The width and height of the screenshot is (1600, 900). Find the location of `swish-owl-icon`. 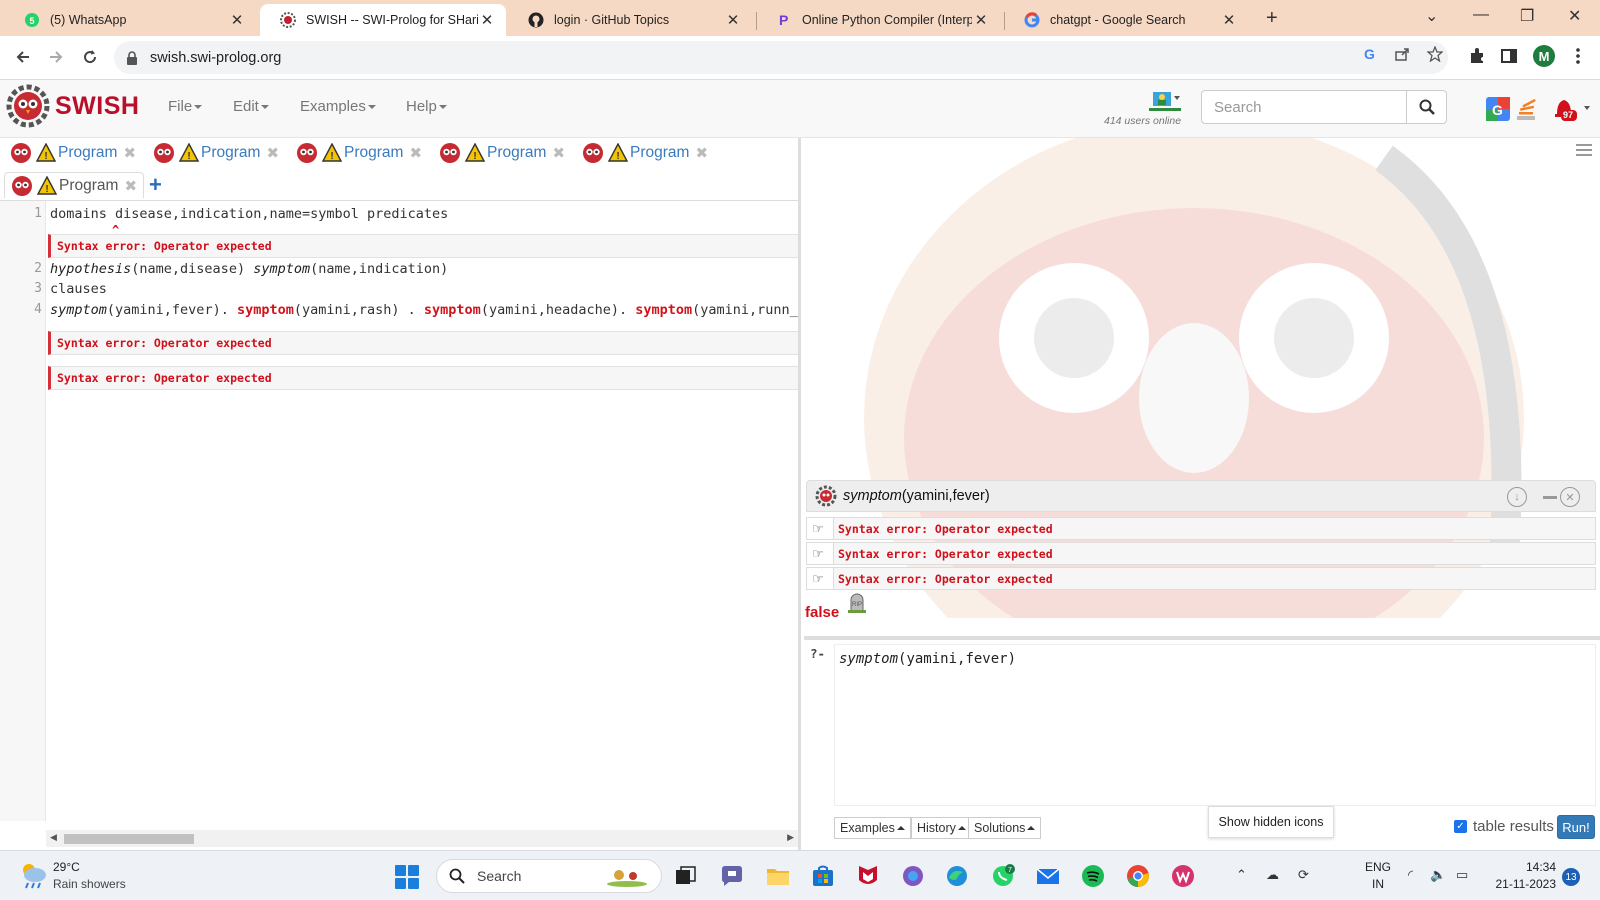

swish-owl-icon is located at coordinates (307, 153).